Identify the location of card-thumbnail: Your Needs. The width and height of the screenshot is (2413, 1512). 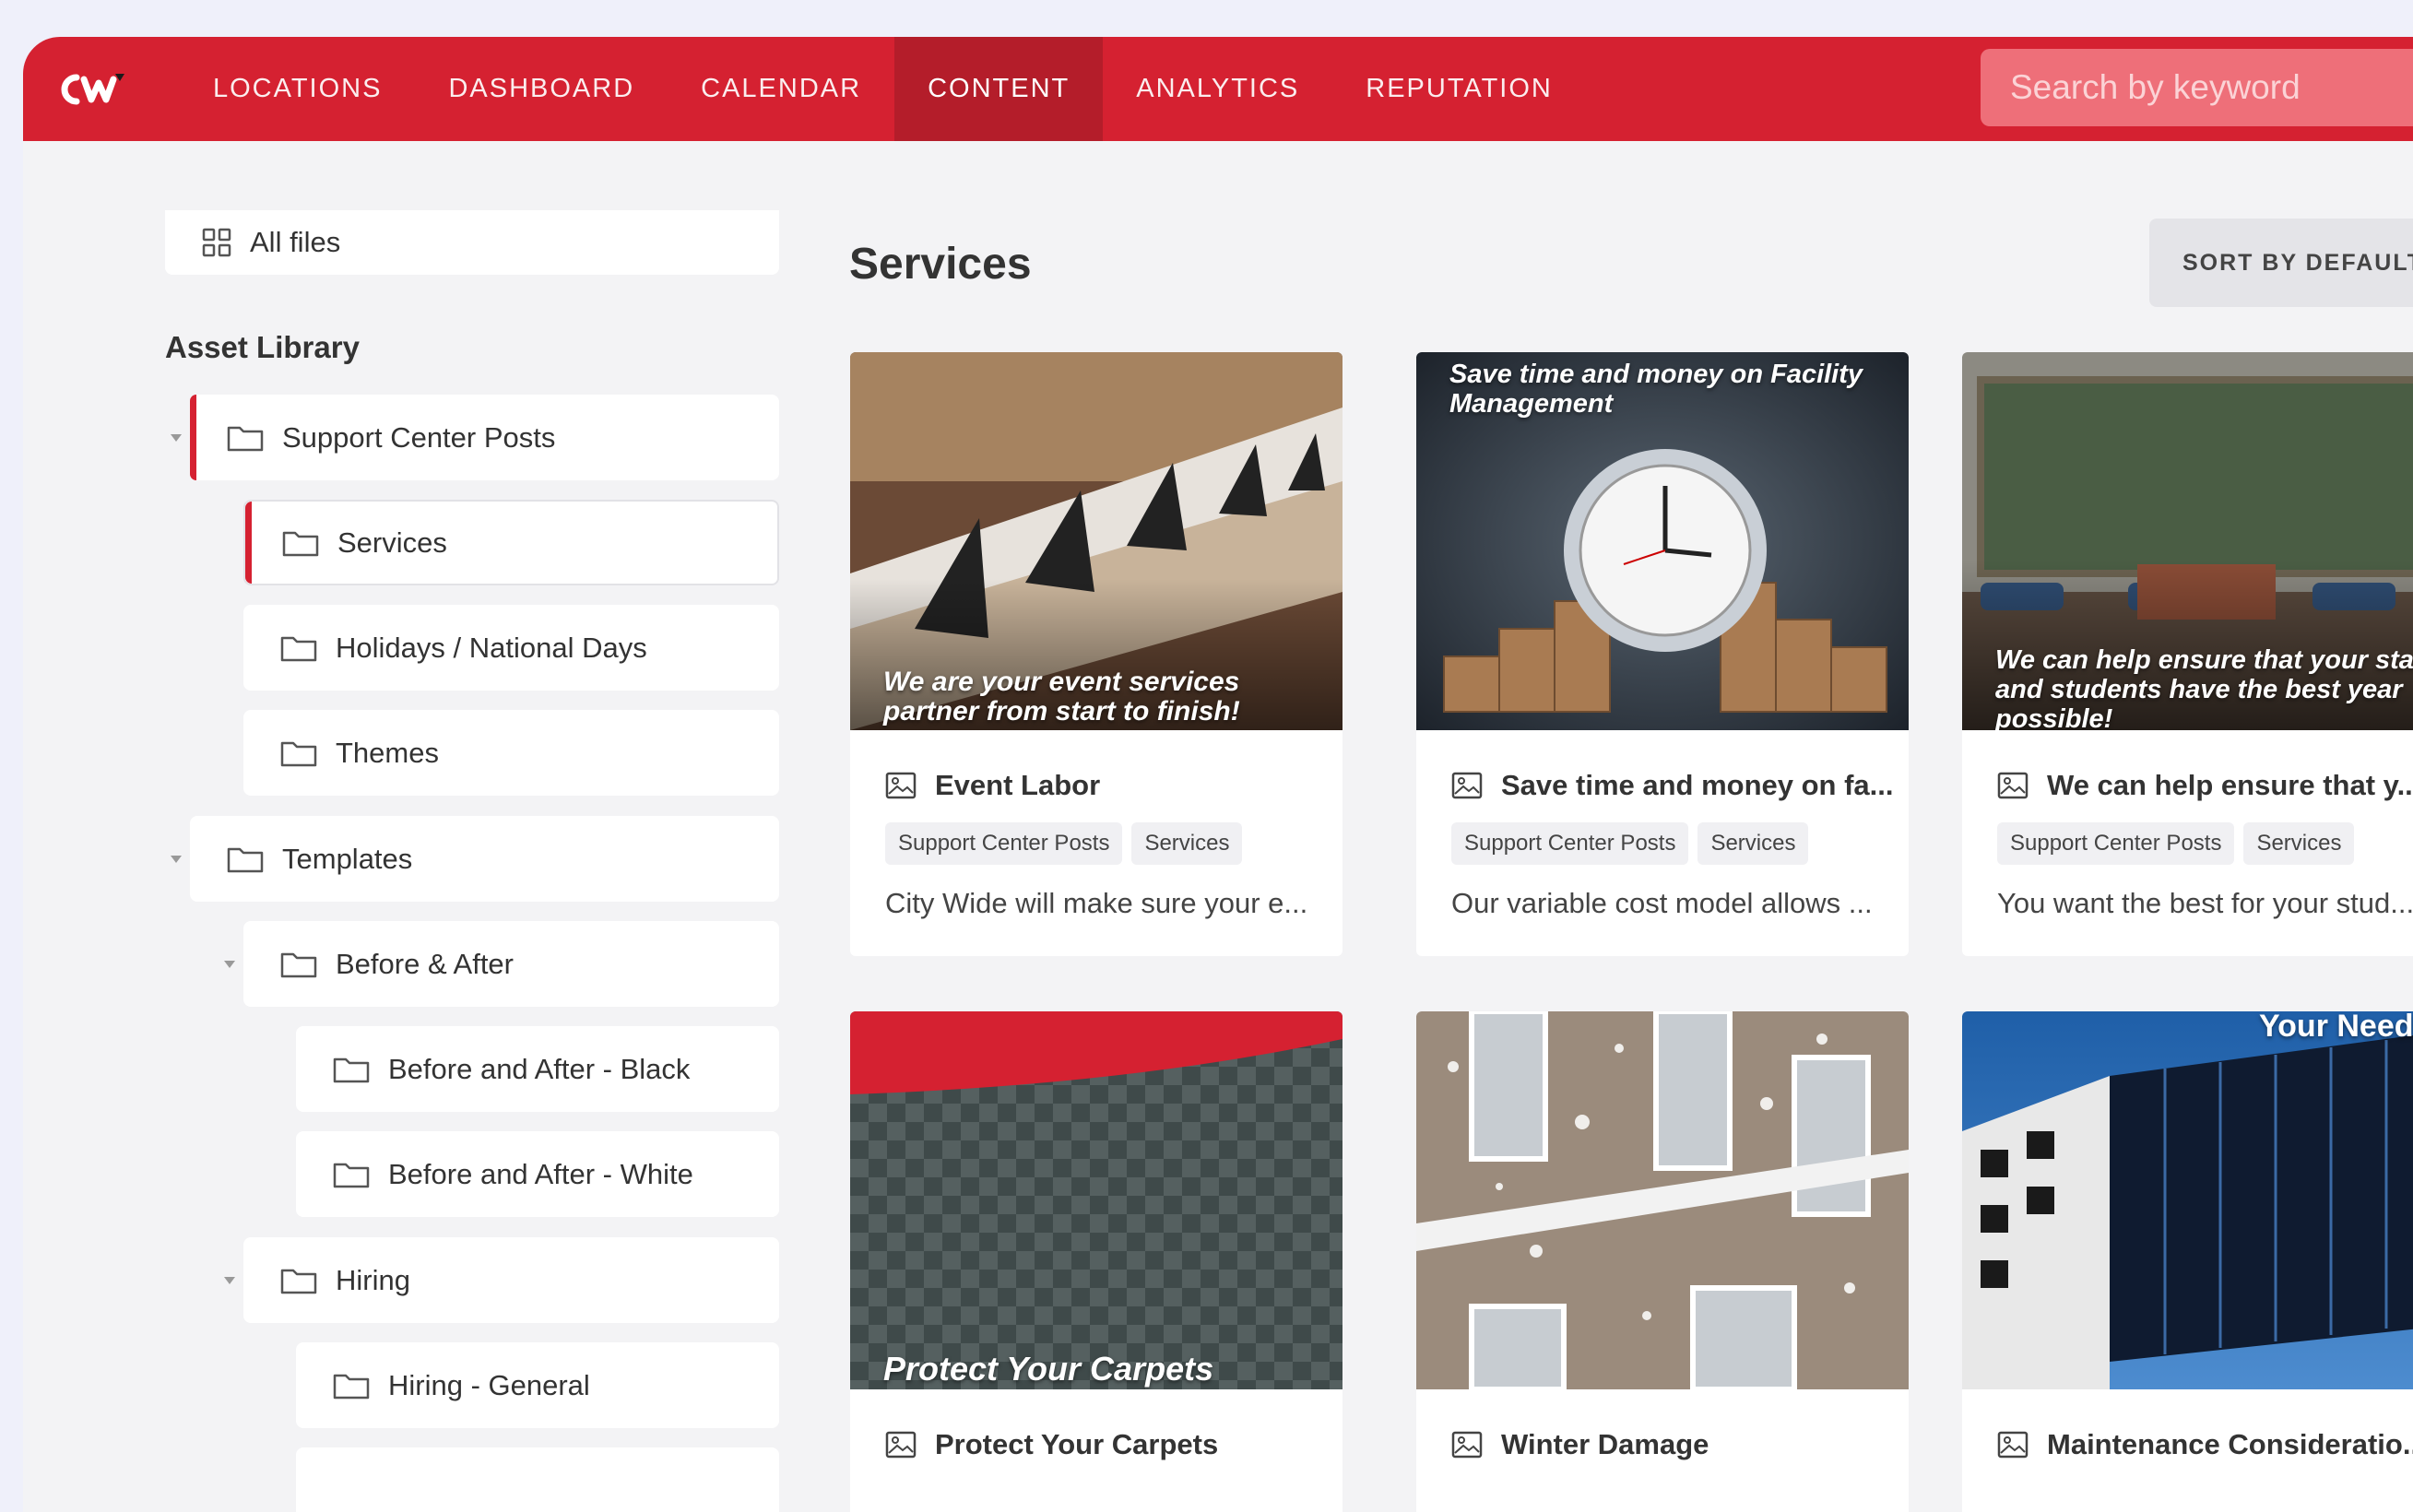
(2187, 1200).